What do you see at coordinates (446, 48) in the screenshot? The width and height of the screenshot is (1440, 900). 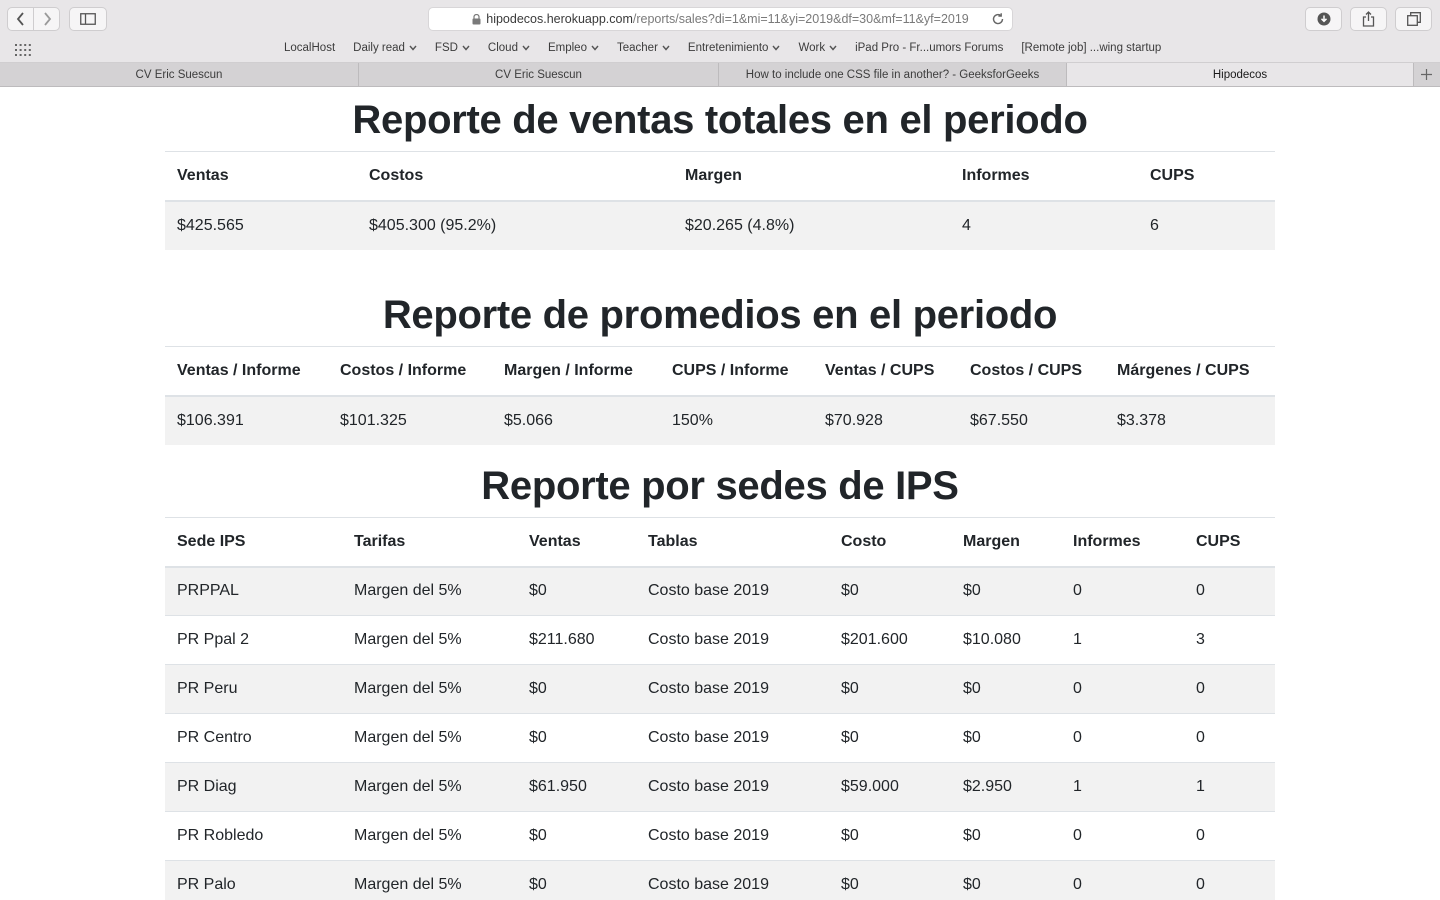 I see `bookmark-label: FSD` at bounding box center [446, 48].